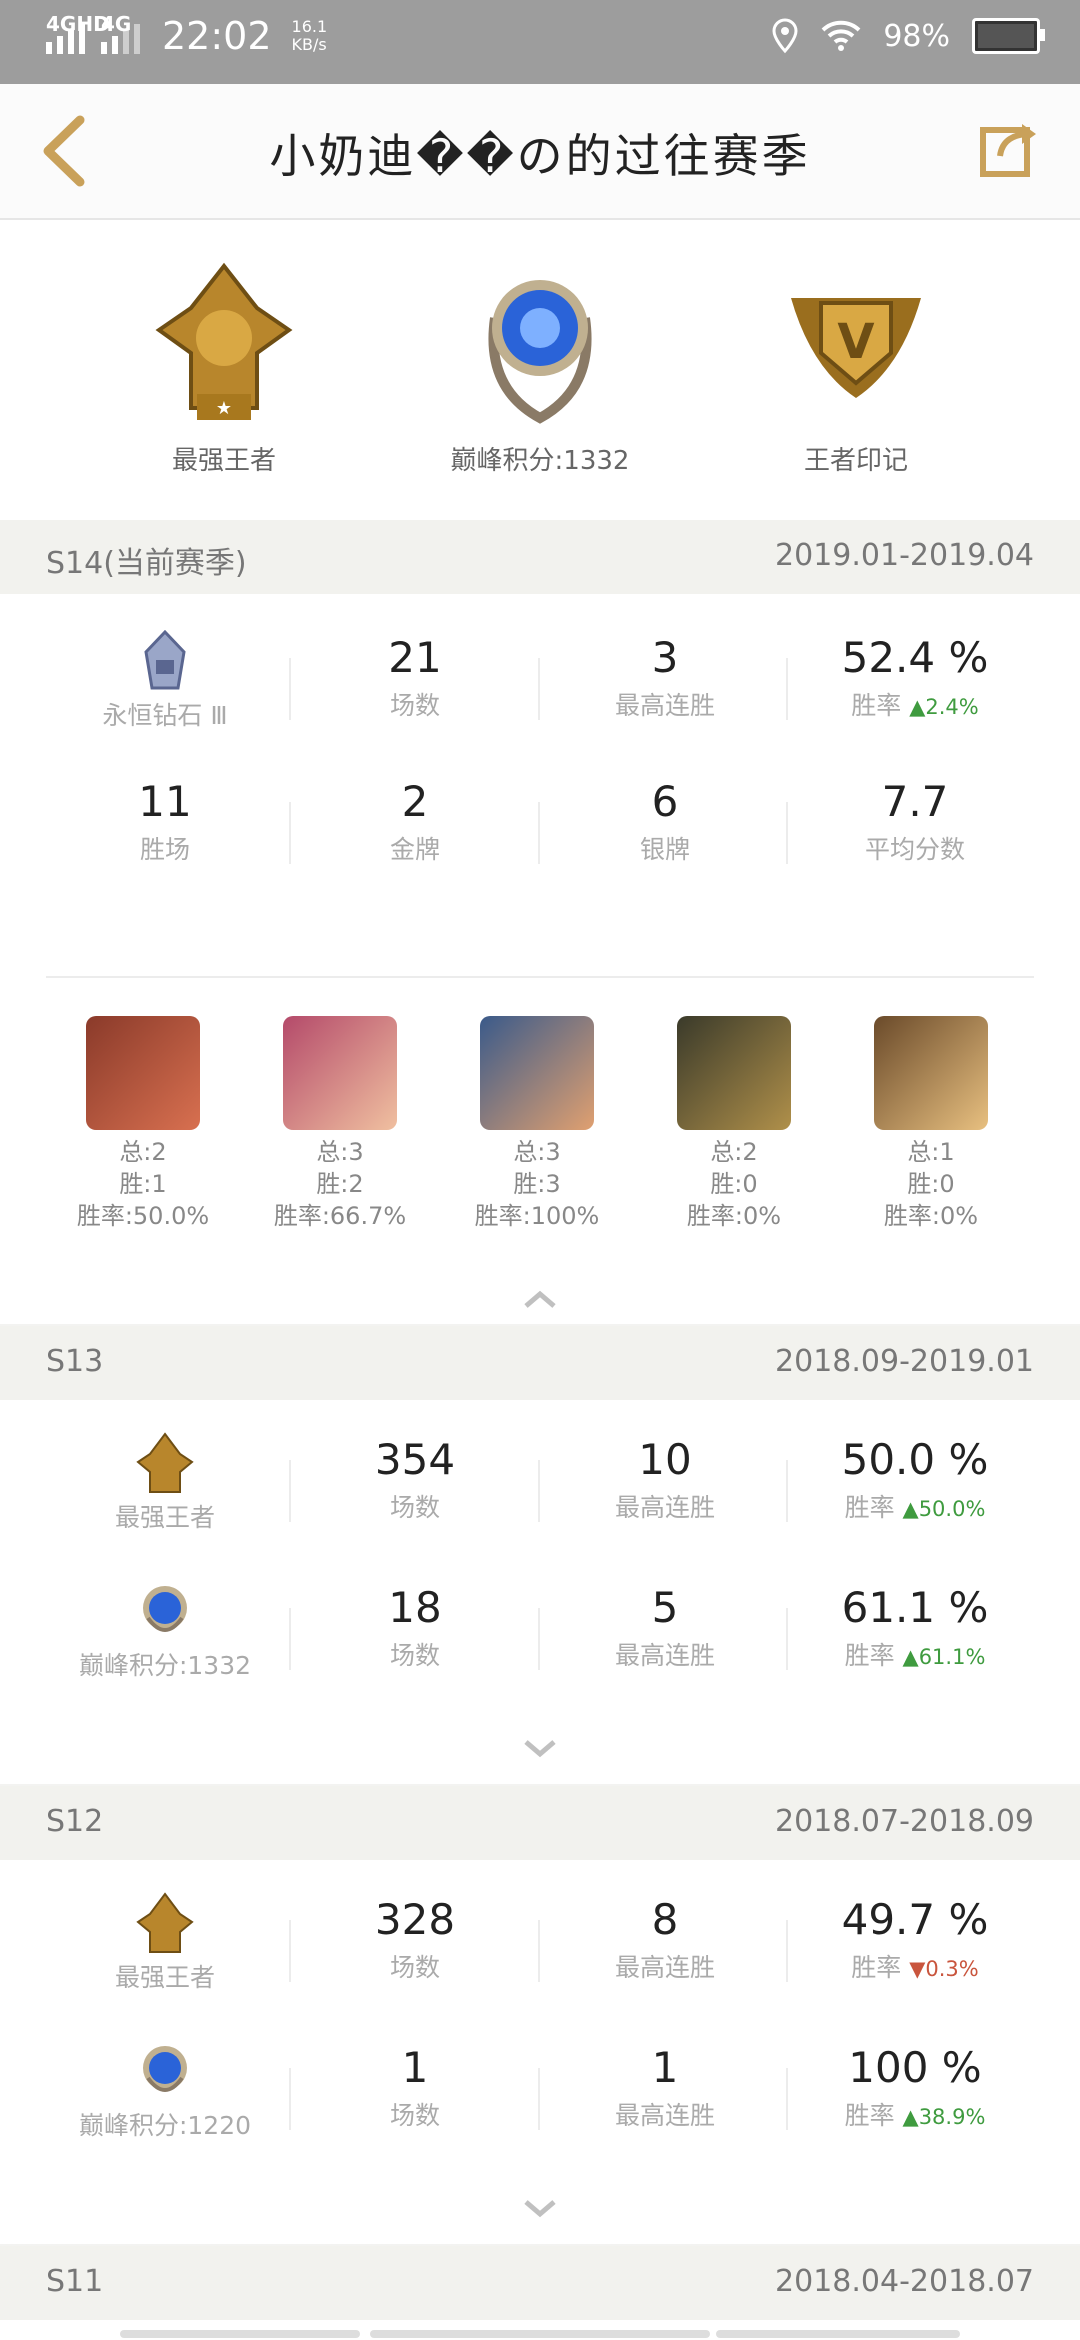 The width and height of the screenshot is (1080, 2340). I want to click on net-speed: 16.1 KB/s, so click(309, 35).